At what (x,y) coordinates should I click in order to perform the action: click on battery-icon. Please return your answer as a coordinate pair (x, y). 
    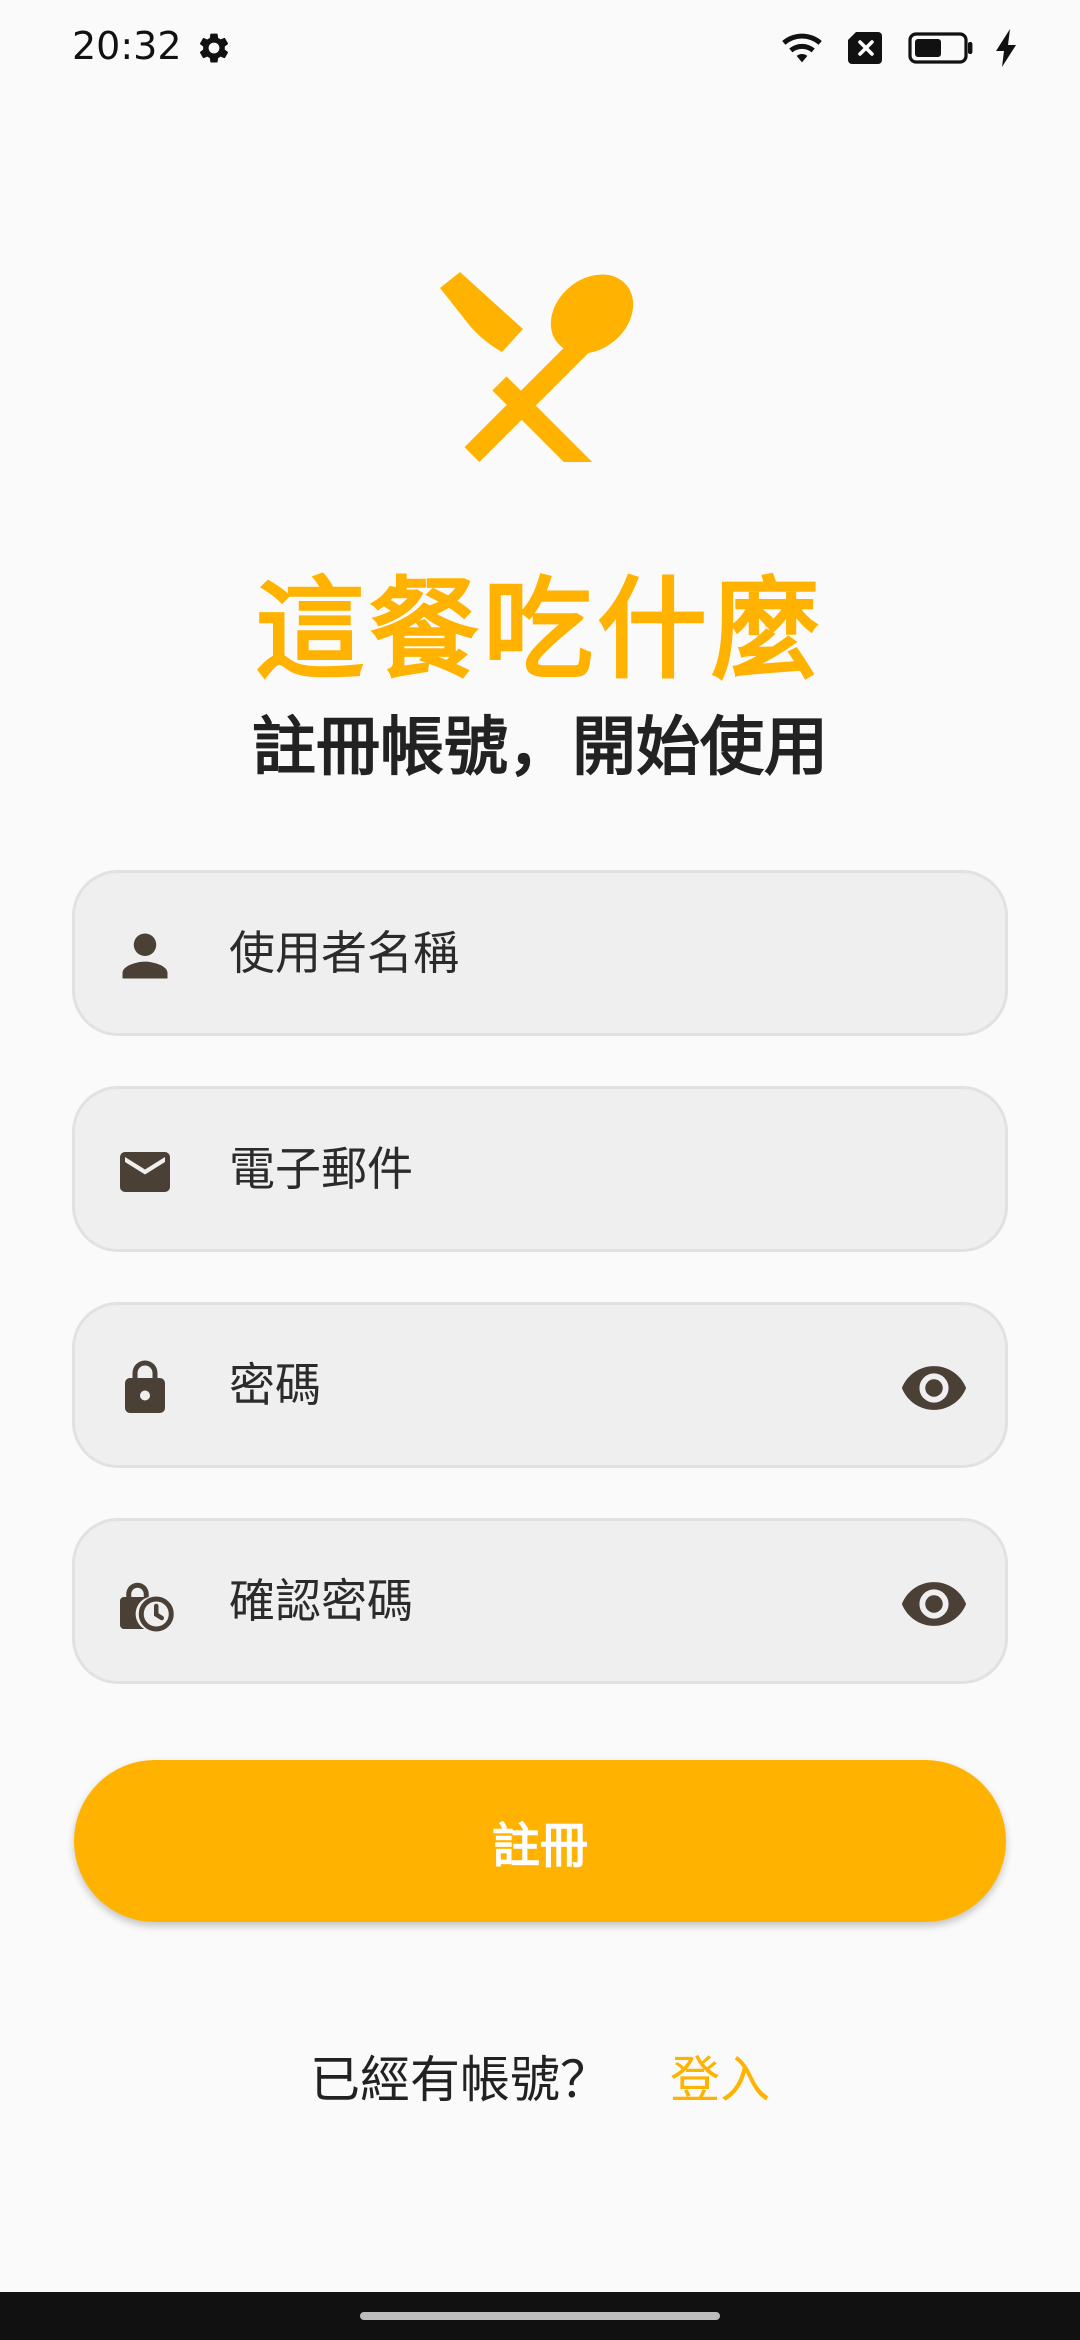
    Looking at the image, I should click on (940, 48).